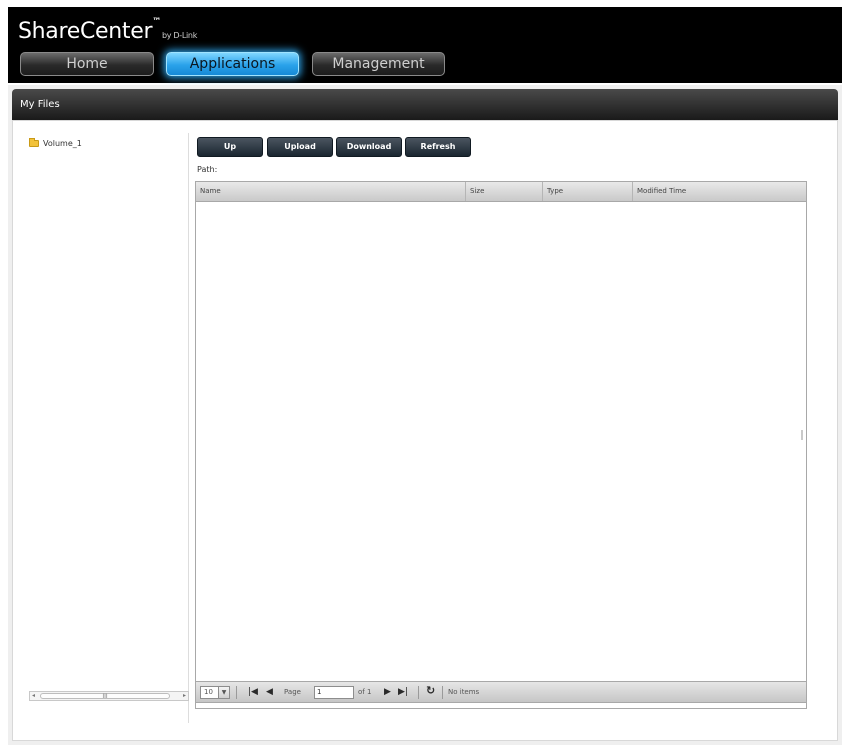 The image size is (842, 745). What do you see at coordinates (253, 692) in the screenshot?
I see `first-page-icon: |◀` at bounding box center [253, 692].